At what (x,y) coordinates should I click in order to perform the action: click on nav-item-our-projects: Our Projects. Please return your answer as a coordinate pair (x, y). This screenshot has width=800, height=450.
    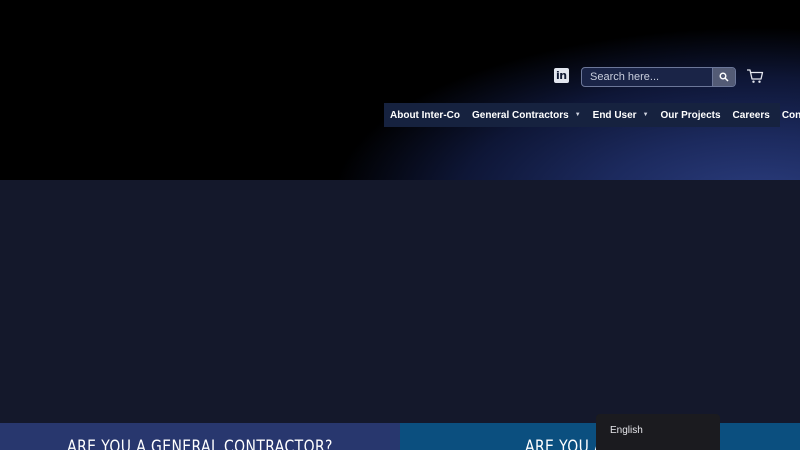
    Looking at the image, I should click on (691, 115).